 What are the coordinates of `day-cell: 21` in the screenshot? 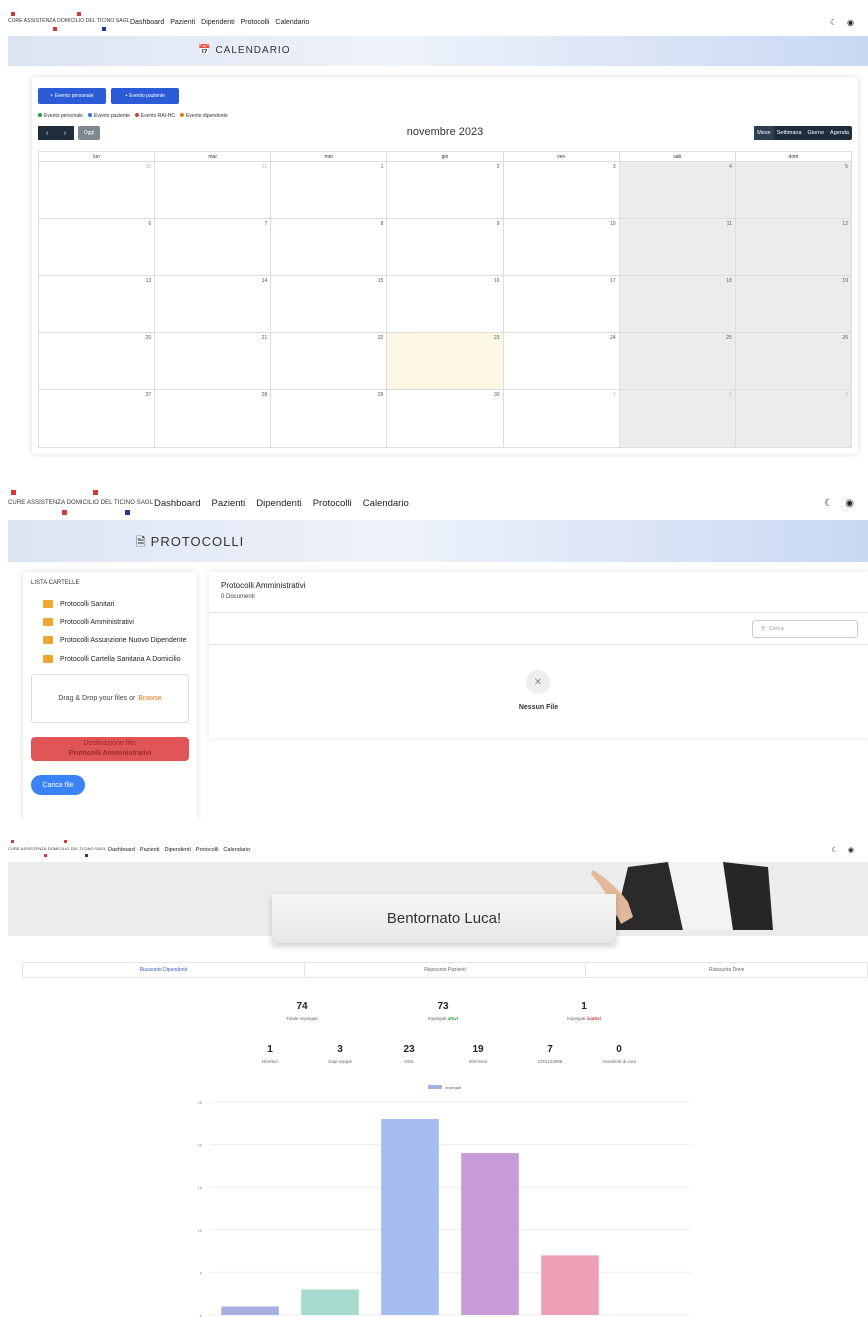 It's located at (213, 361).